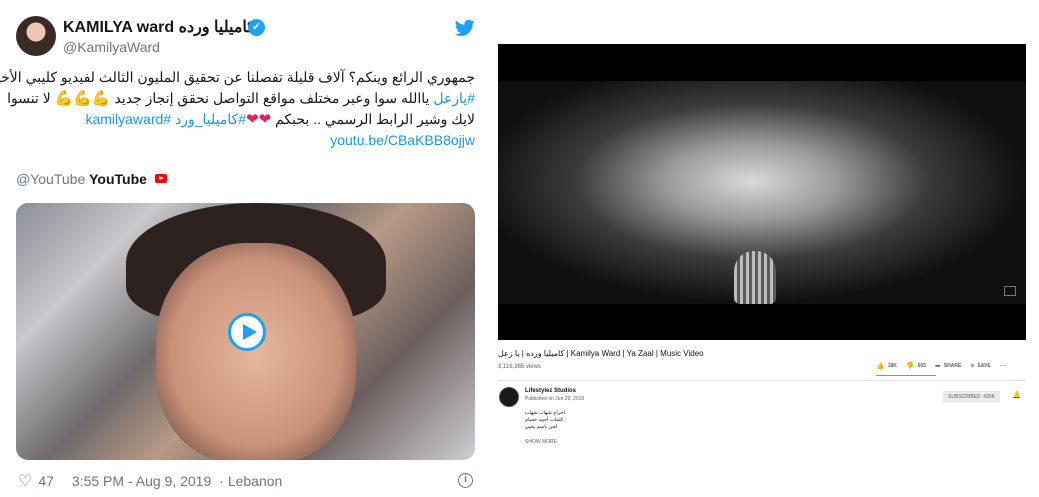  What do you see at coordinates (141, 481) in the screenshot?
I see `timestamp: 3:55 PM - Aug 9, 2019` at bounding box center [141, 481].